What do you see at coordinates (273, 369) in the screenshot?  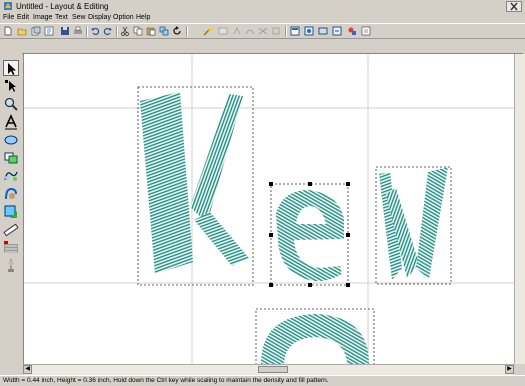 I see `scroll-thumb` at bounding box center [273, 369].